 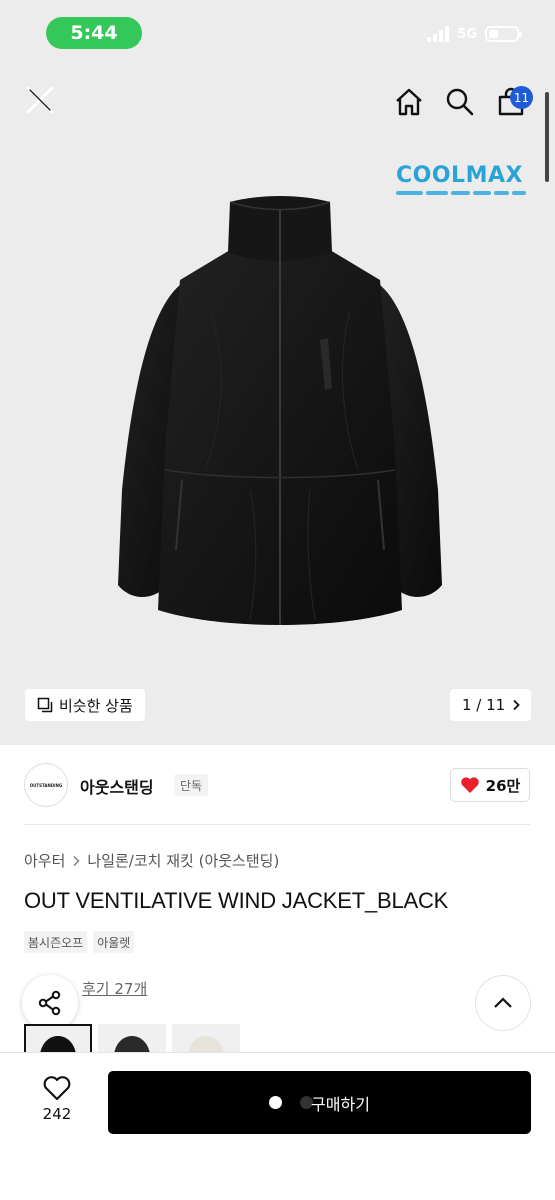 I want to click on scroll-top-button, so click(x=503, y=1003).